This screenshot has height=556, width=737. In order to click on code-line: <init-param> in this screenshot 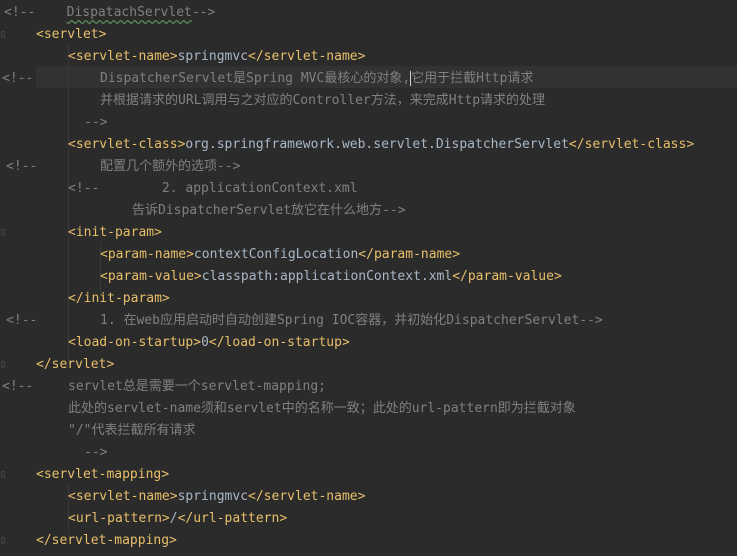, I will do `click(115, 233)`.